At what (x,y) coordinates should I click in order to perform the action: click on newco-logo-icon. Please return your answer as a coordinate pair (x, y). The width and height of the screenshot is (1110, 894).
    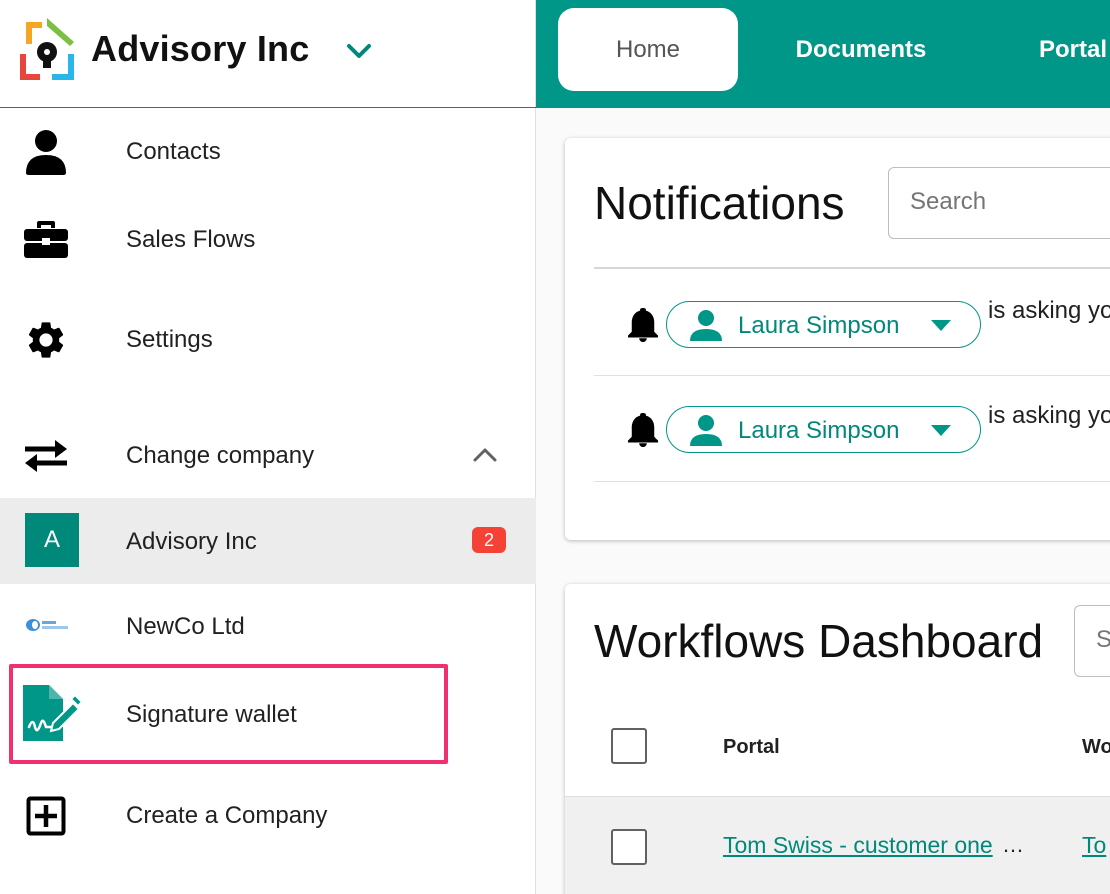
    Looking at the image, I should click on (47, 625).